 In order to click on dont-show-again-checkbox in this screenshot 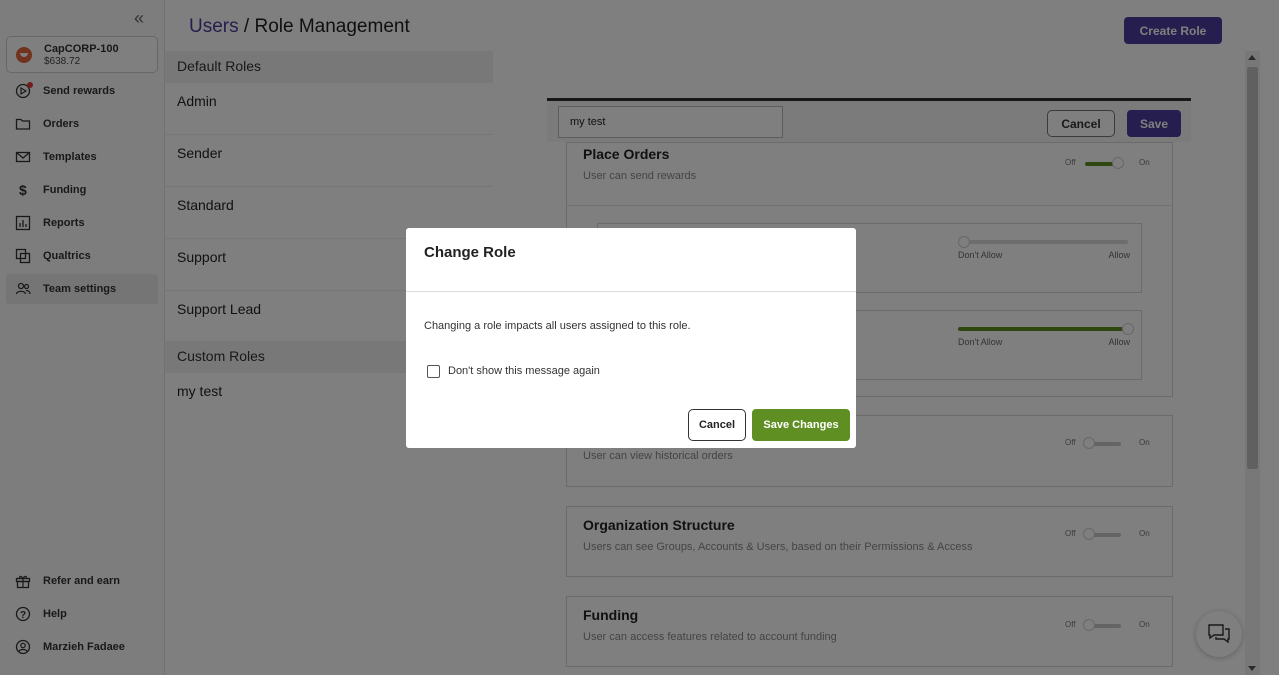, I will do `click(433, 371)`.